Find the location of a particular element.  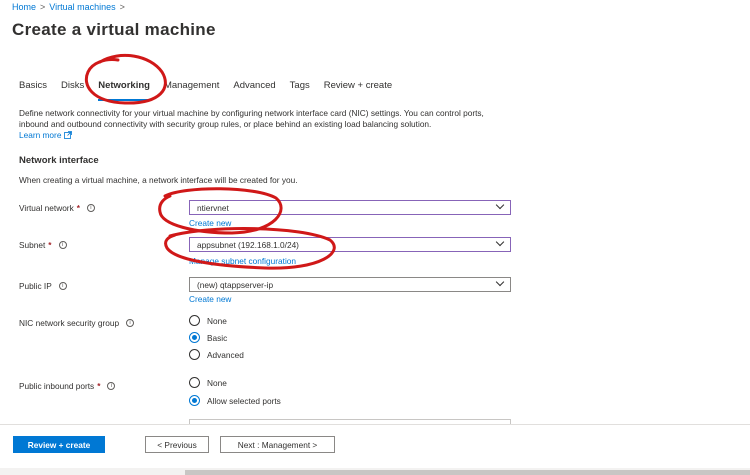

public-inbound-ports-label-text: Public inbound ports is located at coordinates (57, 386).